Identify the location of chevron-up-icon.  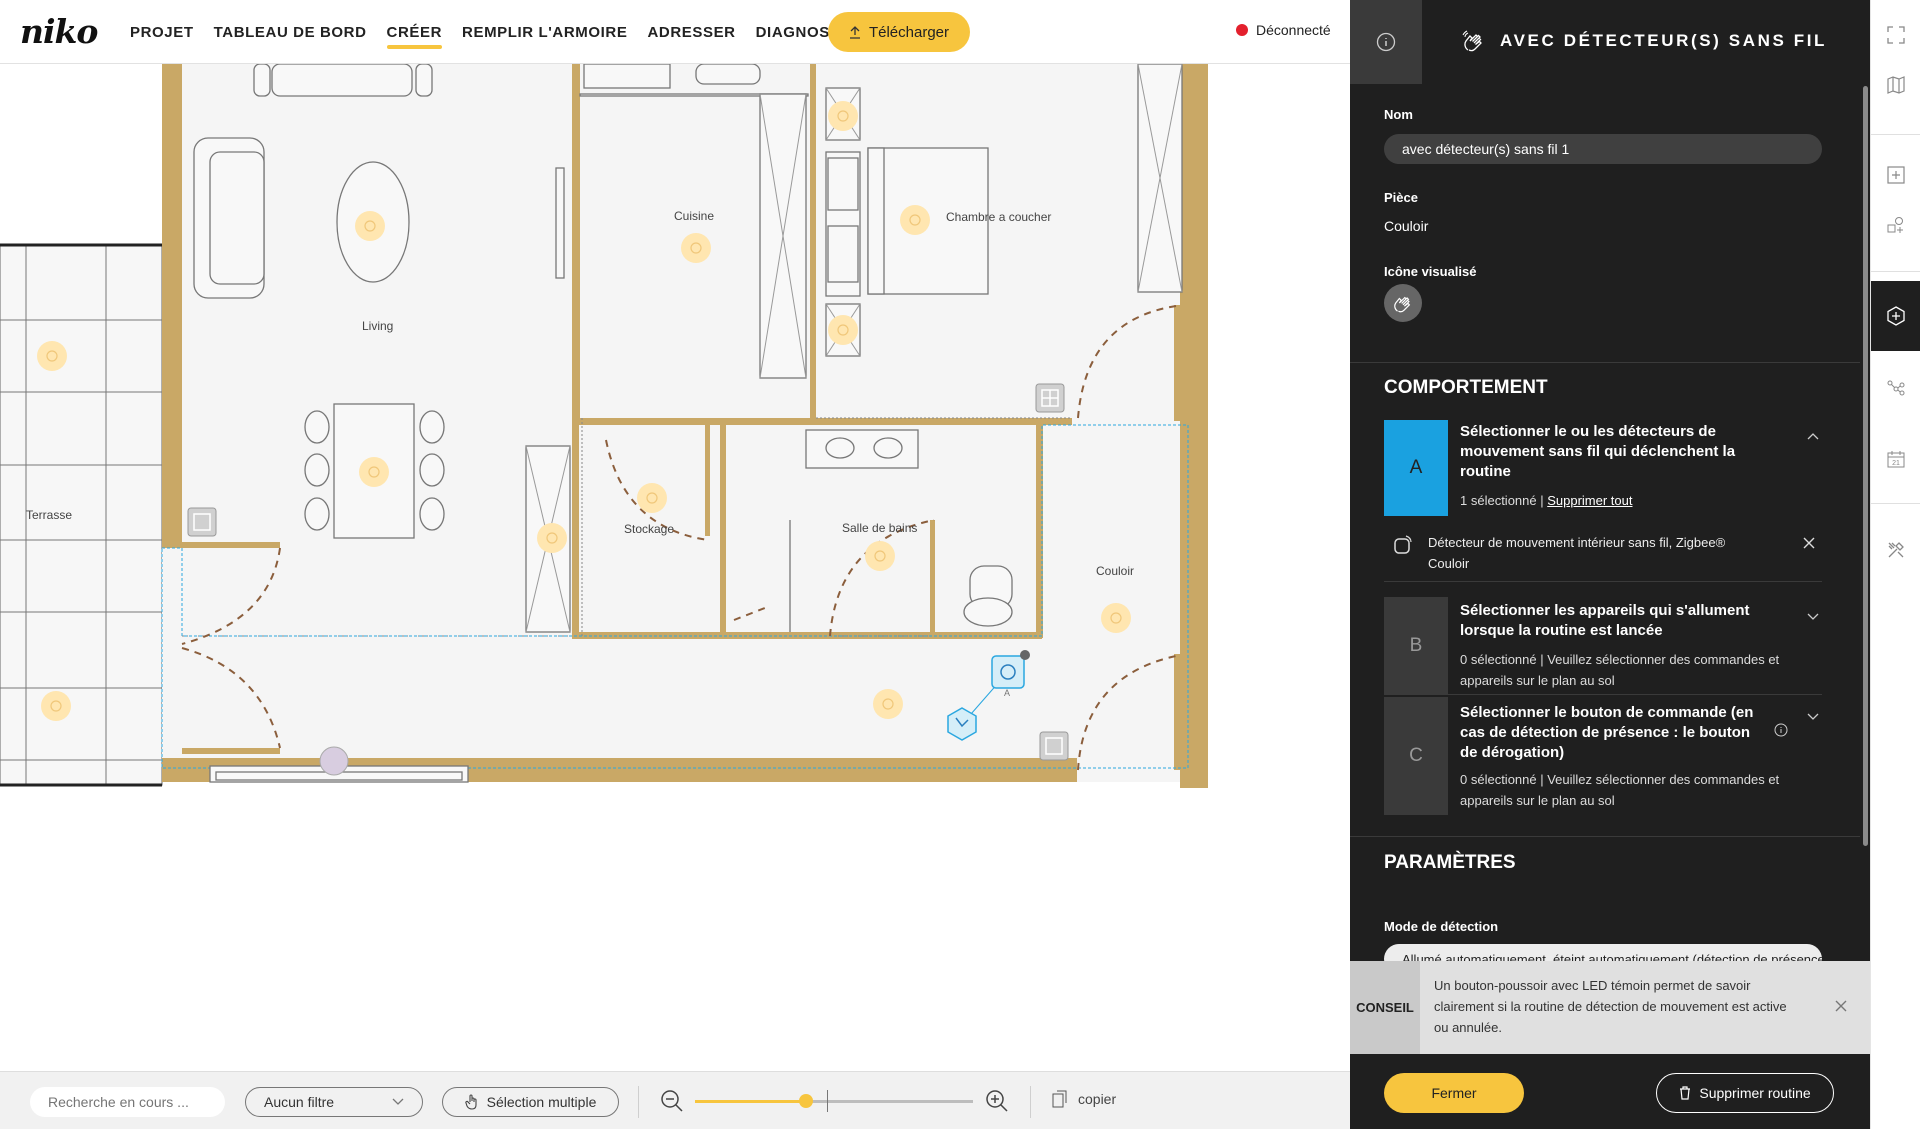
(1813, 437).